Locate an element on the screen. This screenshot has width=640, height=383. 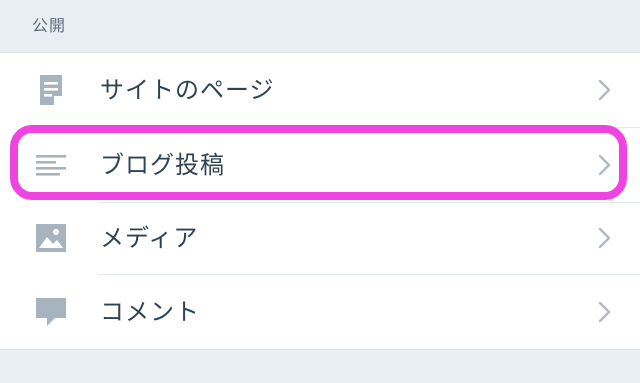
page-icon is located at coordinates (51, 90).